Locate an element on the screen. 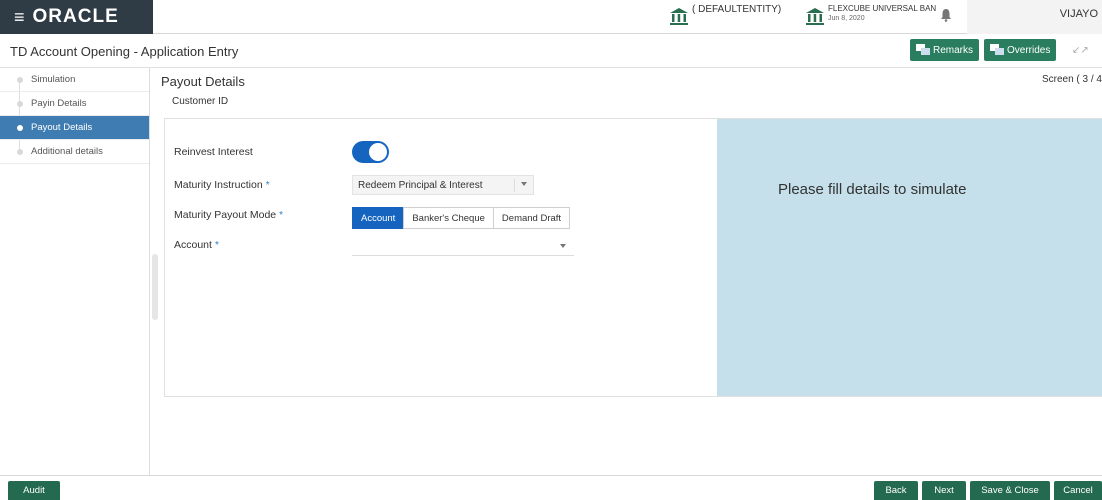  maturity-instruction-select: Redeem Principal & Interest is located at coordinates (443, 185).